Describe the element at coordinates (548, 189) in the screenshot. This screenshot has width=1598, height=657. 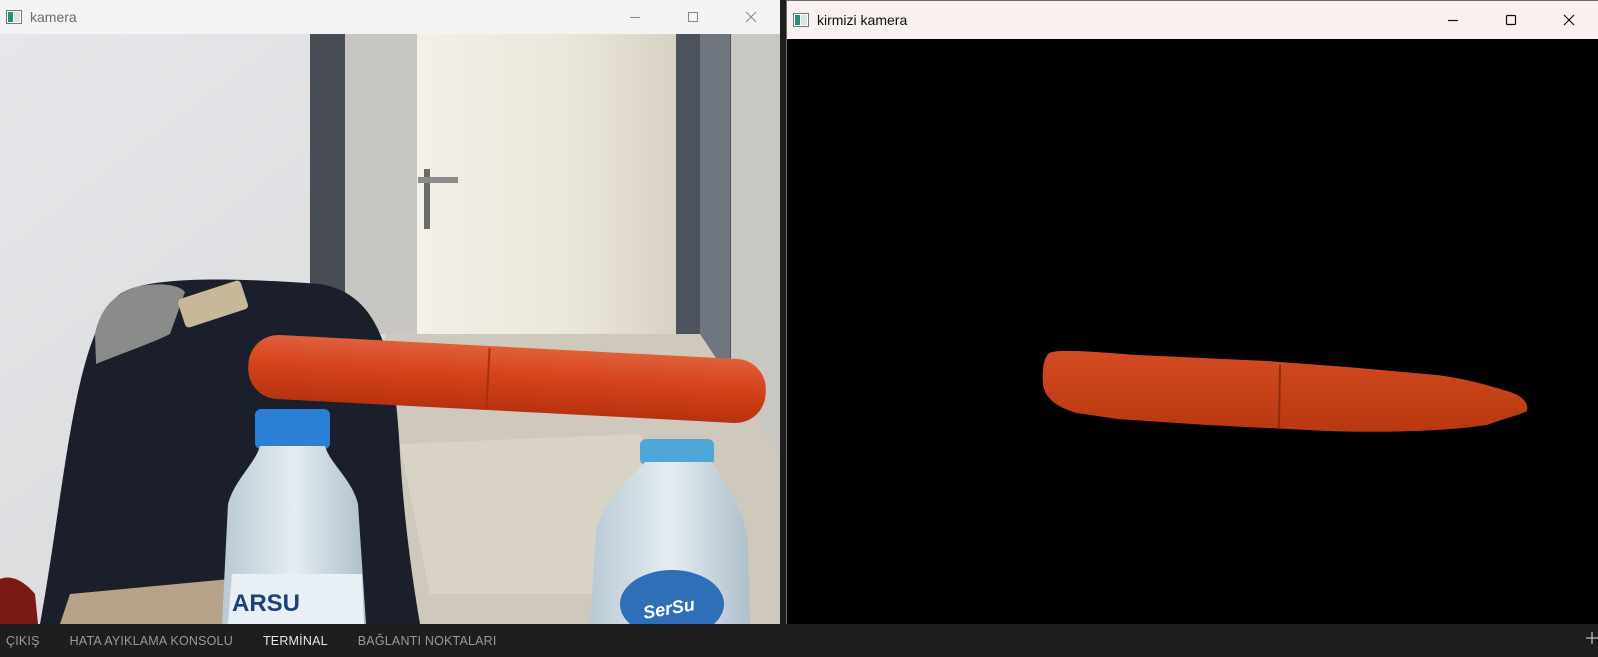
I see `door` at that location.